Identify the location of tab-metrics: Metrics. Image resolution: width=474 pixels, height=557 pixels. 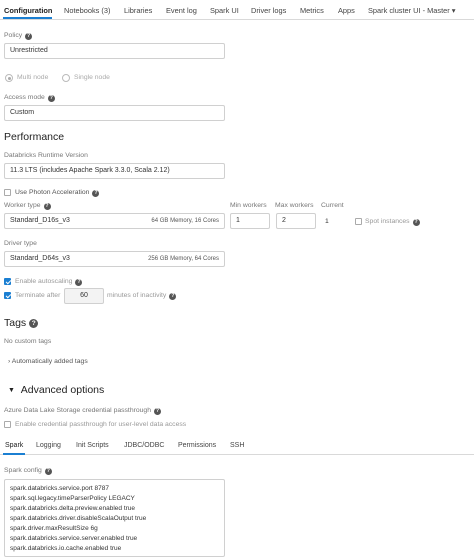
(312, 10).